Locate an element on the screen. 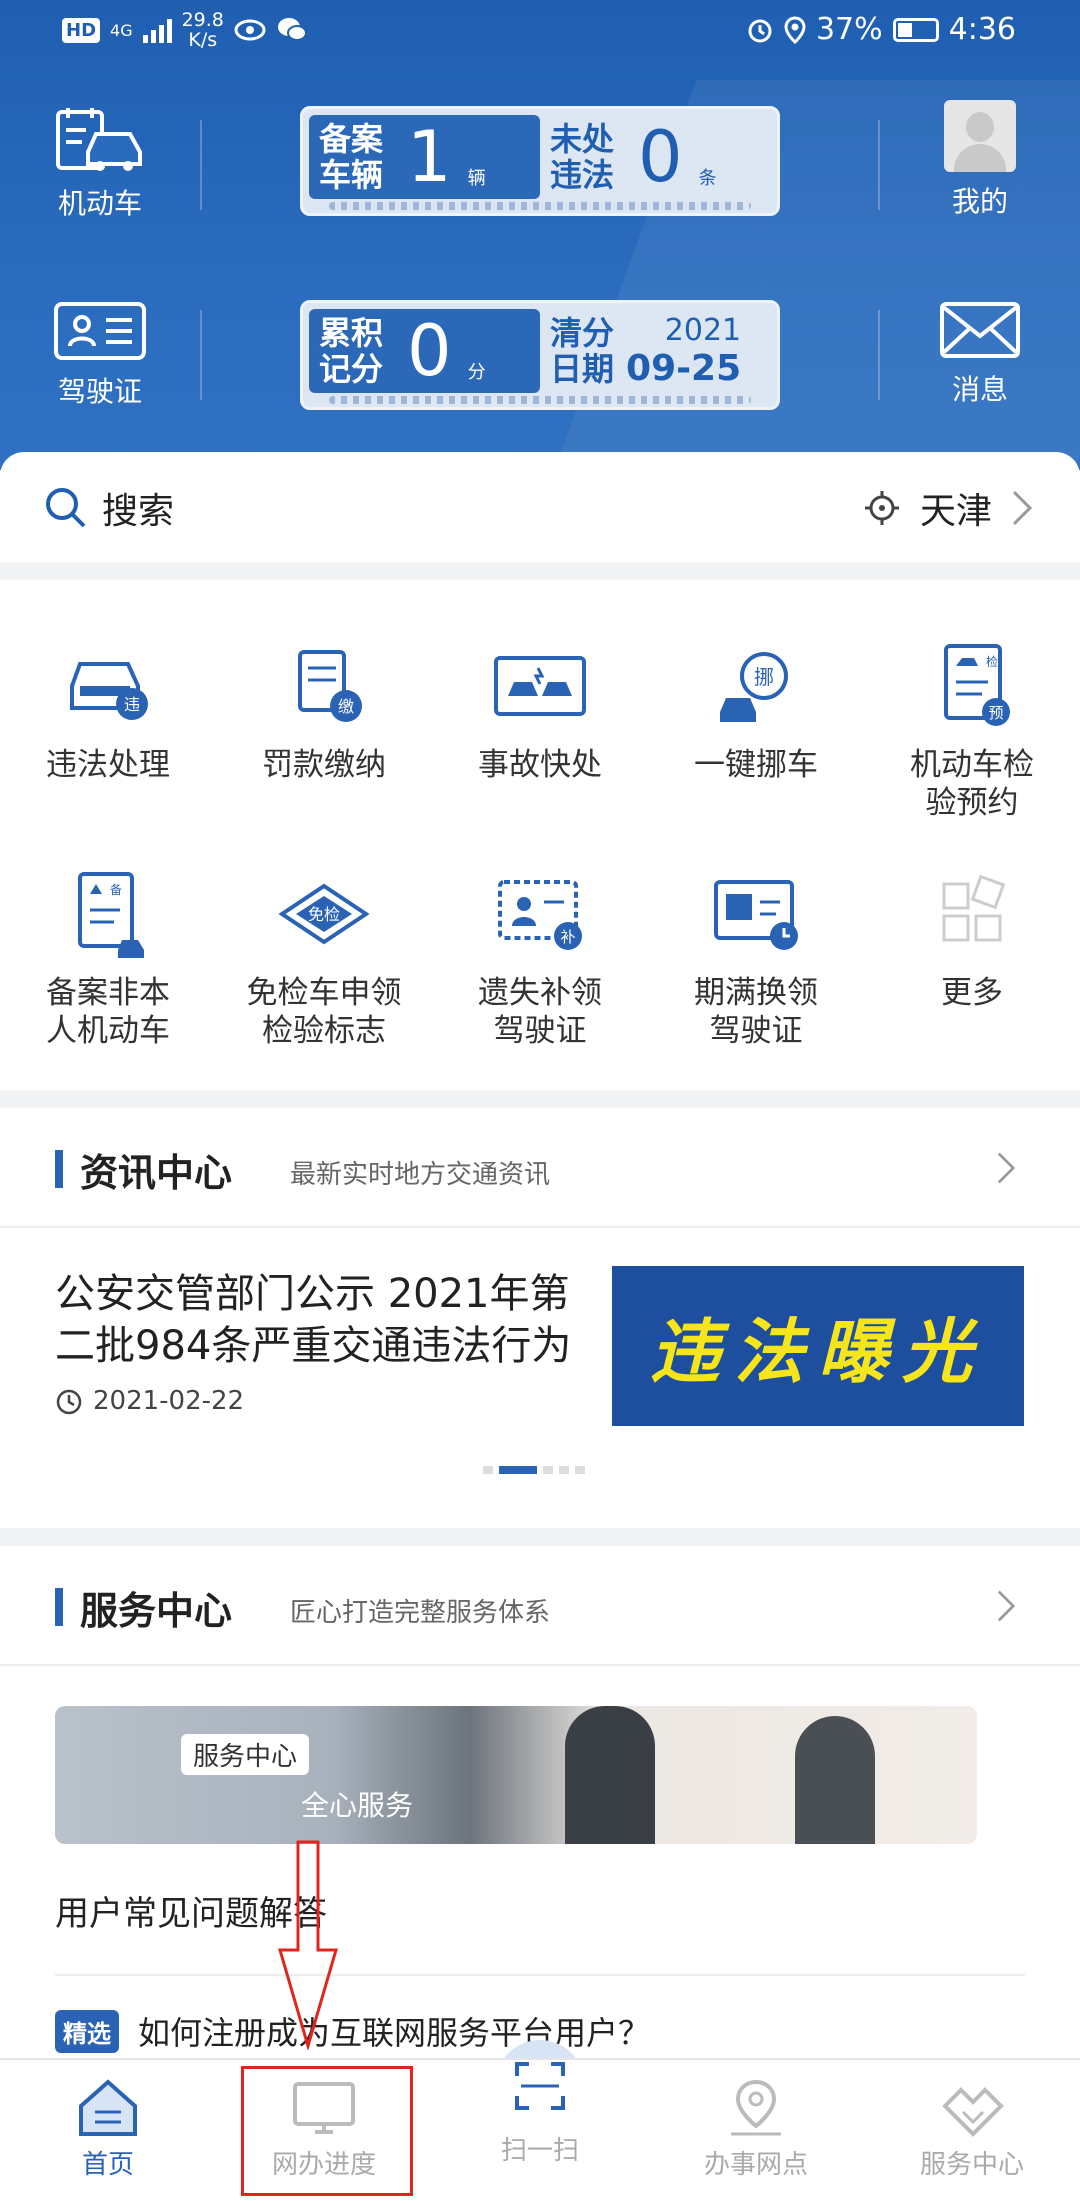 Image resolution: width=1080 pixels, height=2204 pixels. vehicle-stats-plate: 备案 车辆 1 辆 未处 违法 0 条 is located at coordinates (540, 161).